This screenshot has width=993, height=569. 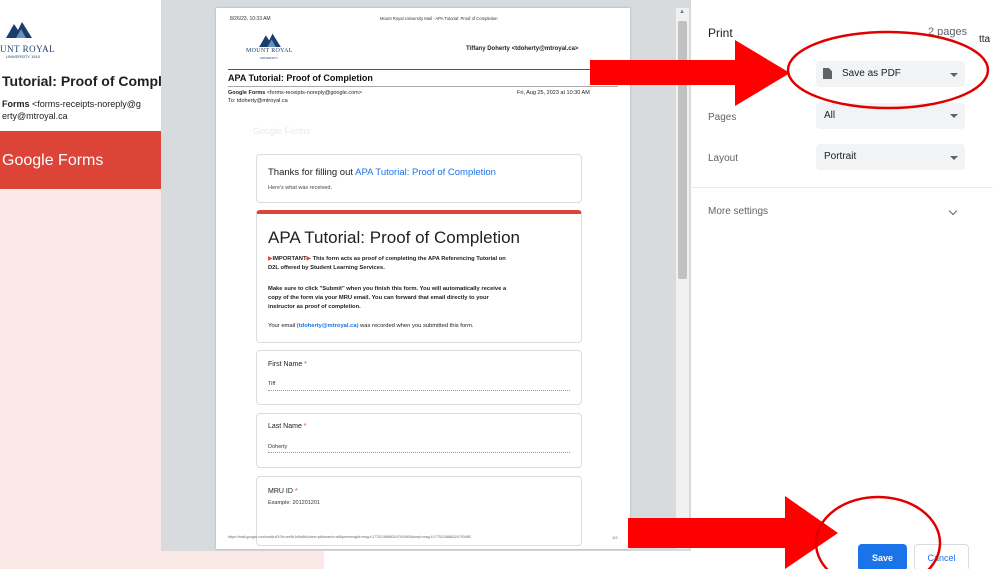 What do you see at coordinates (871, 73) in the screenshot?
I see `destination-value: Save as PDF` at bounding box center [871, 73].